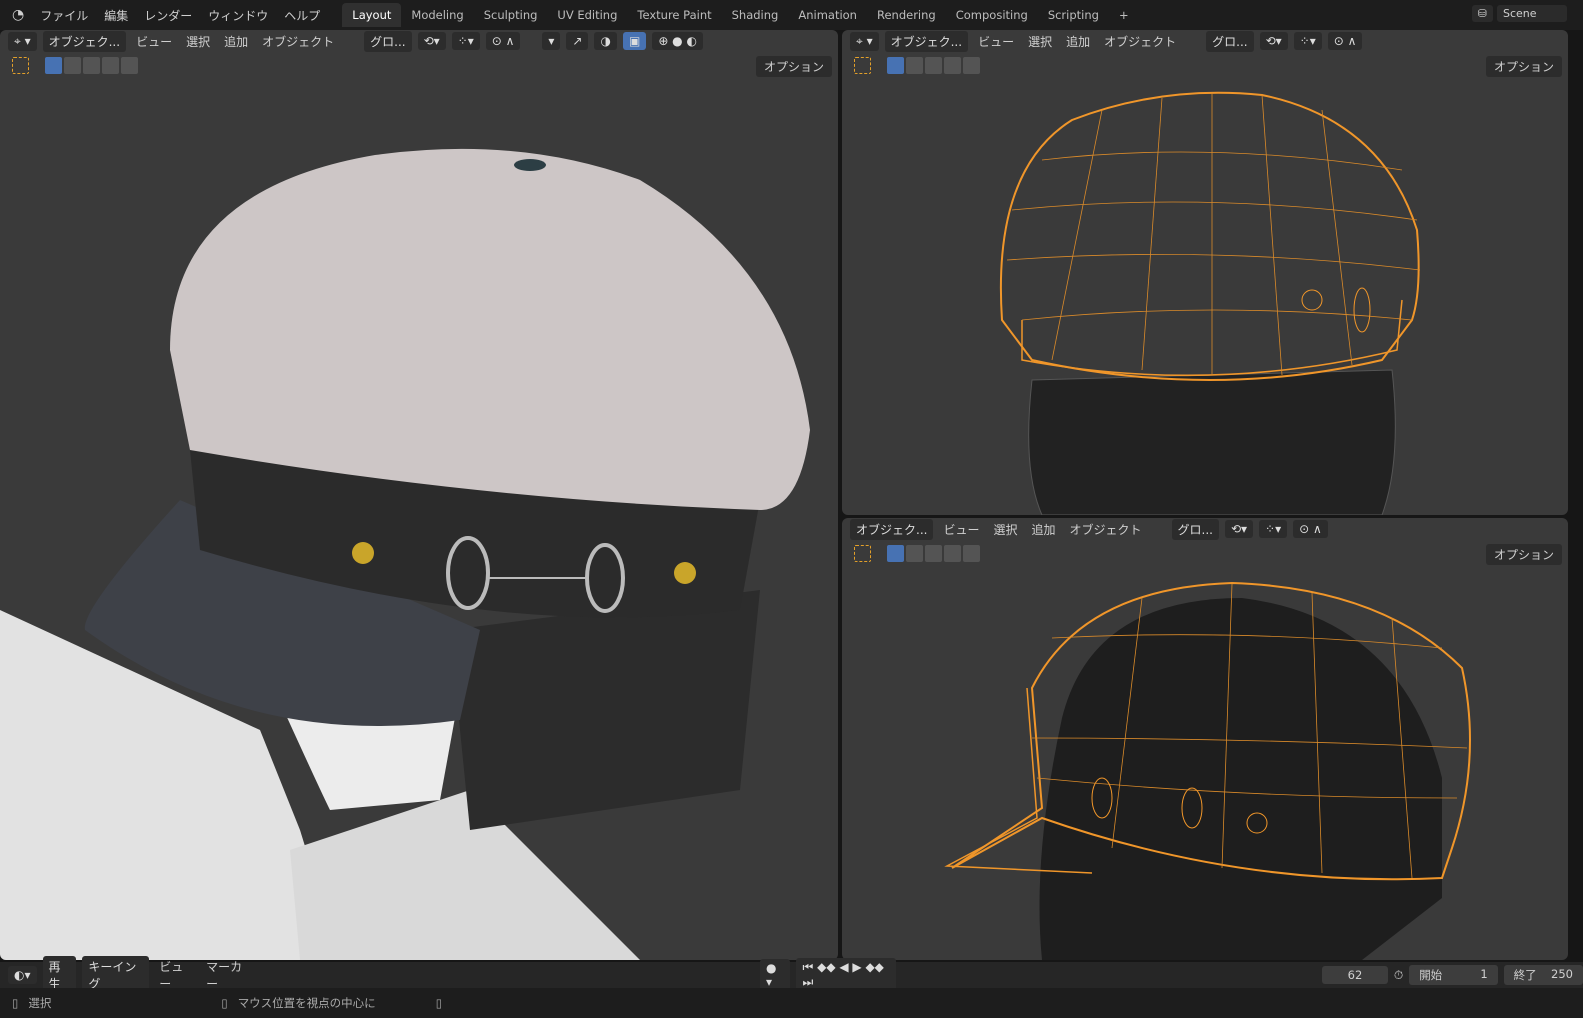 The height and width of the screenshot is (1018, 1583). Describe the element at coordinates (775, 975) in the screenshot. I see `record-icon: ● ▾` at that location.